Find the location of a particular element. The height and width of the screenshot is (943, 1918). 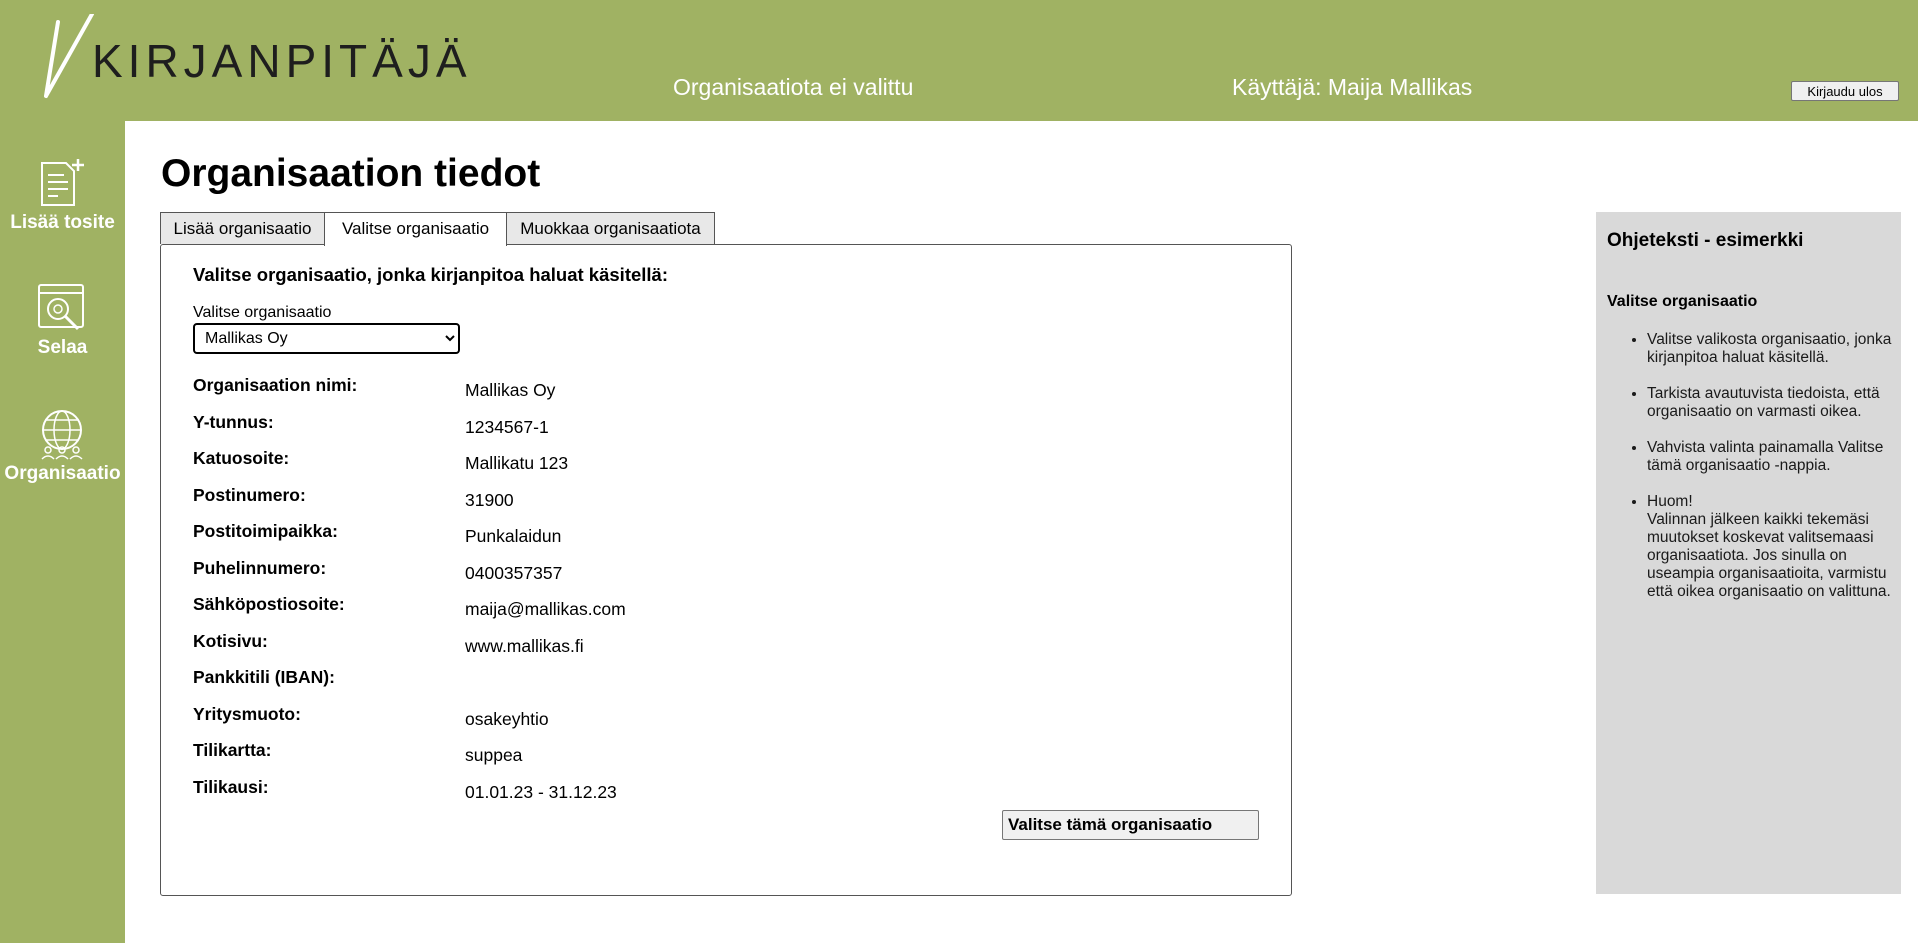

browse-search-icon is located at coordinates (62, 308).